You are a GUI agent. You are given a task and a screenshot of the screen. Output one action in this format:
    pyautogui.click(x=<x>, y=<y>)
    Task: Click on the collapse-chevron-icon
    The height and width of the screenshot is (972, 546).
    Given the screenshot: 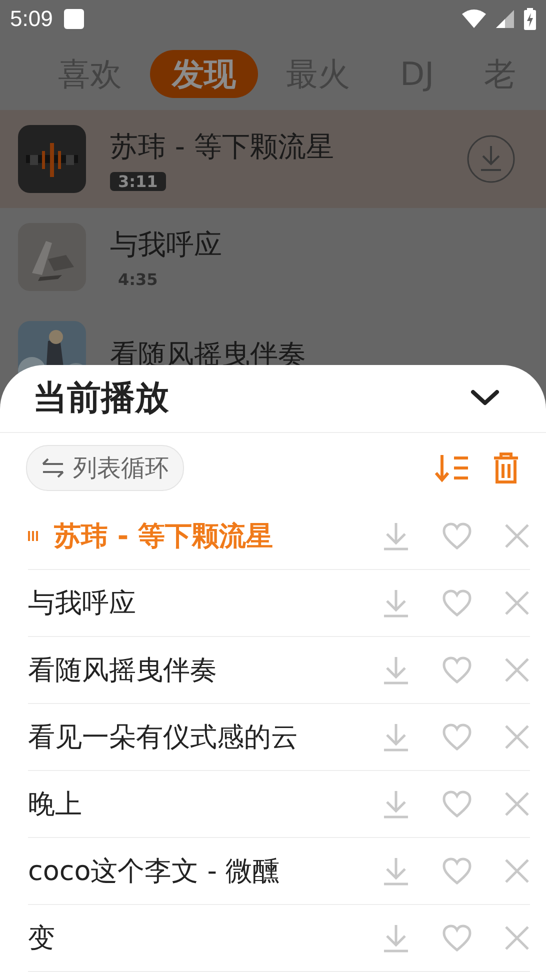 What is the action you would take?
    pyautogui.click(x=485, y=398)
    